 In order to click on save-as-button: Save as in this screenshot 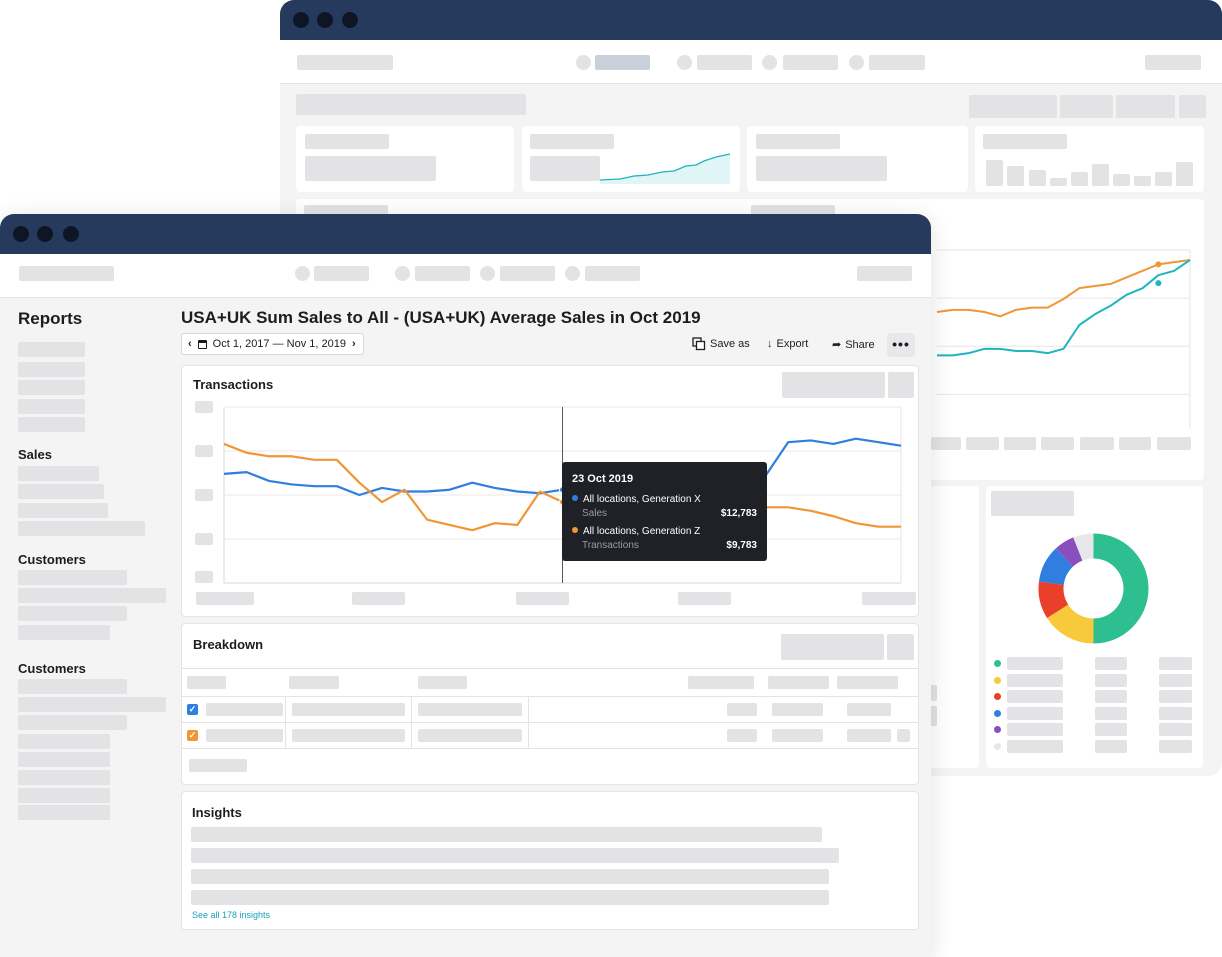, I will do `click(721, 344)`.